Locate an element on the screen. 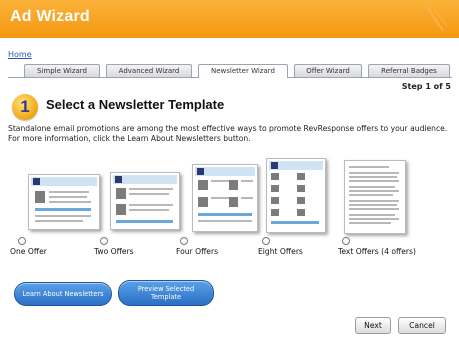 The image size is (459, 354). title-bar: Ad Wizard is located at coordinates (229, 19).